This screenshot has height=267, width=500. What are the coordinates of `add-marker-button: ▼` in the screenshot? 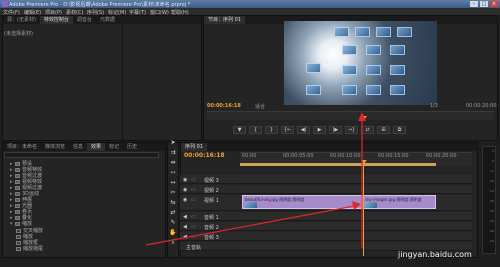 It's located at (239, 130).